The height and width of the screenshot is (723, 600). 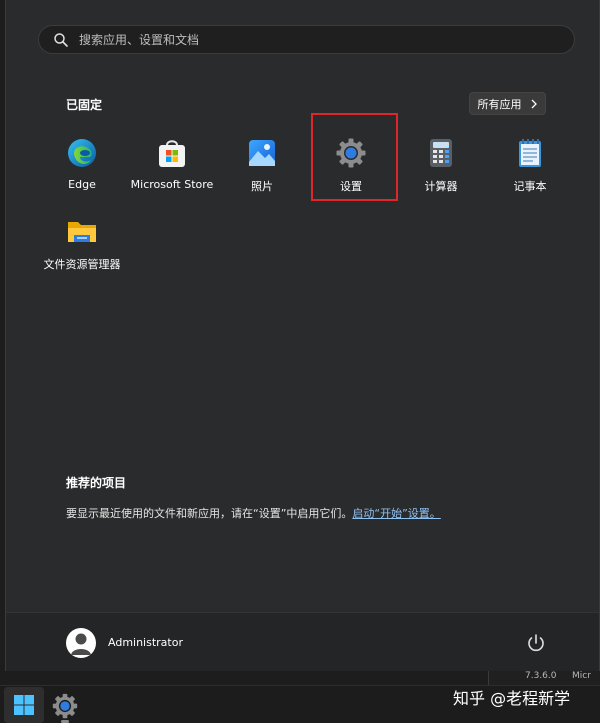 I want to click on avatar, so click(x=81, y=643).